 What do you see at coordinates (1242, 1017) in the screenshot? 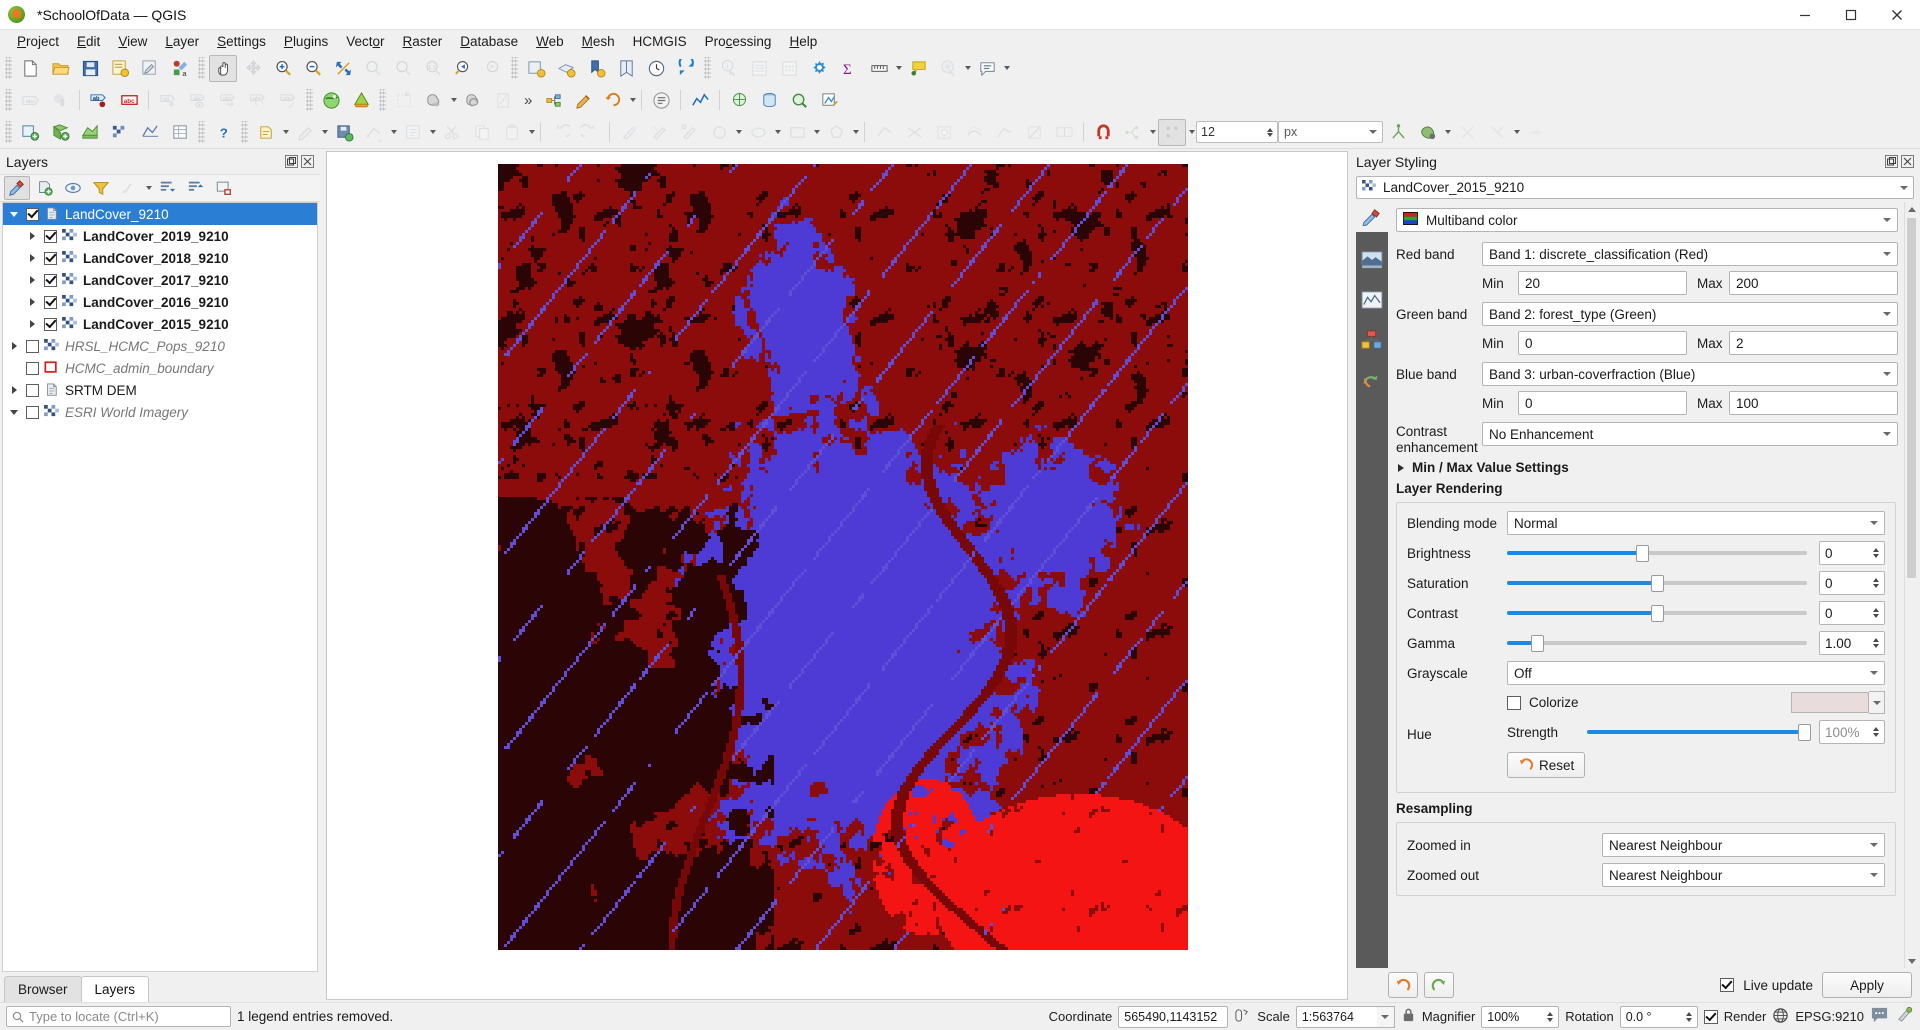
I see `toggle-extents-icon` at bounding box center [1242, 1017].